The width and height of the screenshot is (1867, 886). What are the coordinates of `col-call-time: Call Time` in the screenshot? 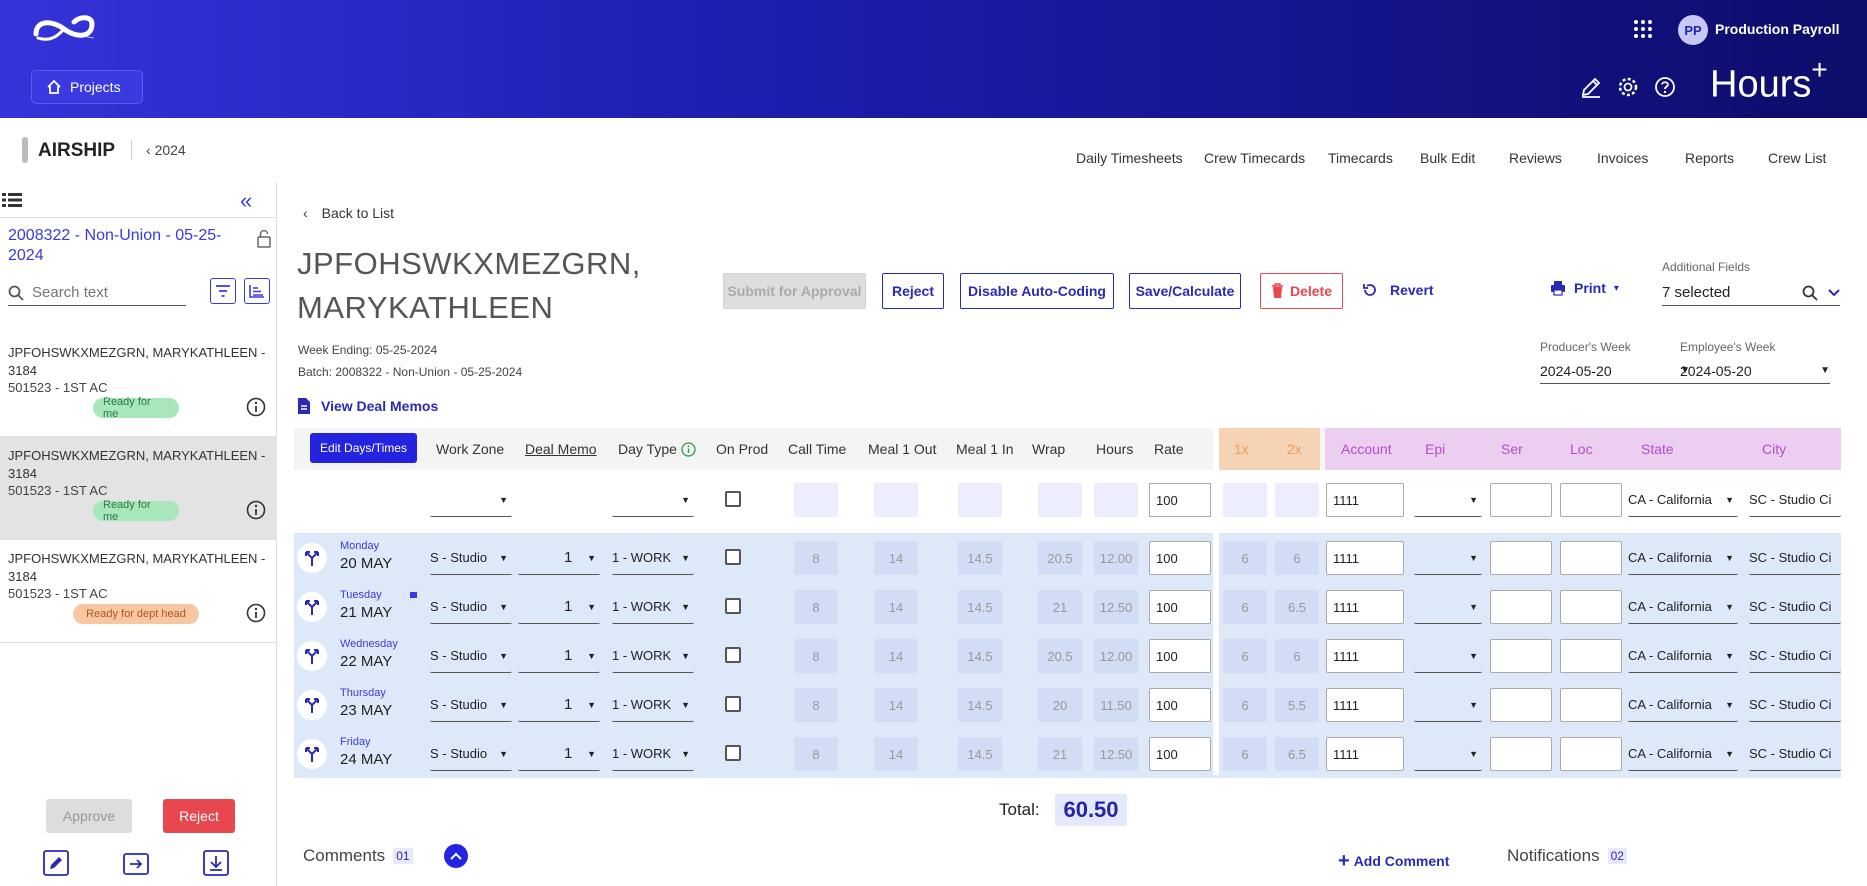 It's located at (817, 449).